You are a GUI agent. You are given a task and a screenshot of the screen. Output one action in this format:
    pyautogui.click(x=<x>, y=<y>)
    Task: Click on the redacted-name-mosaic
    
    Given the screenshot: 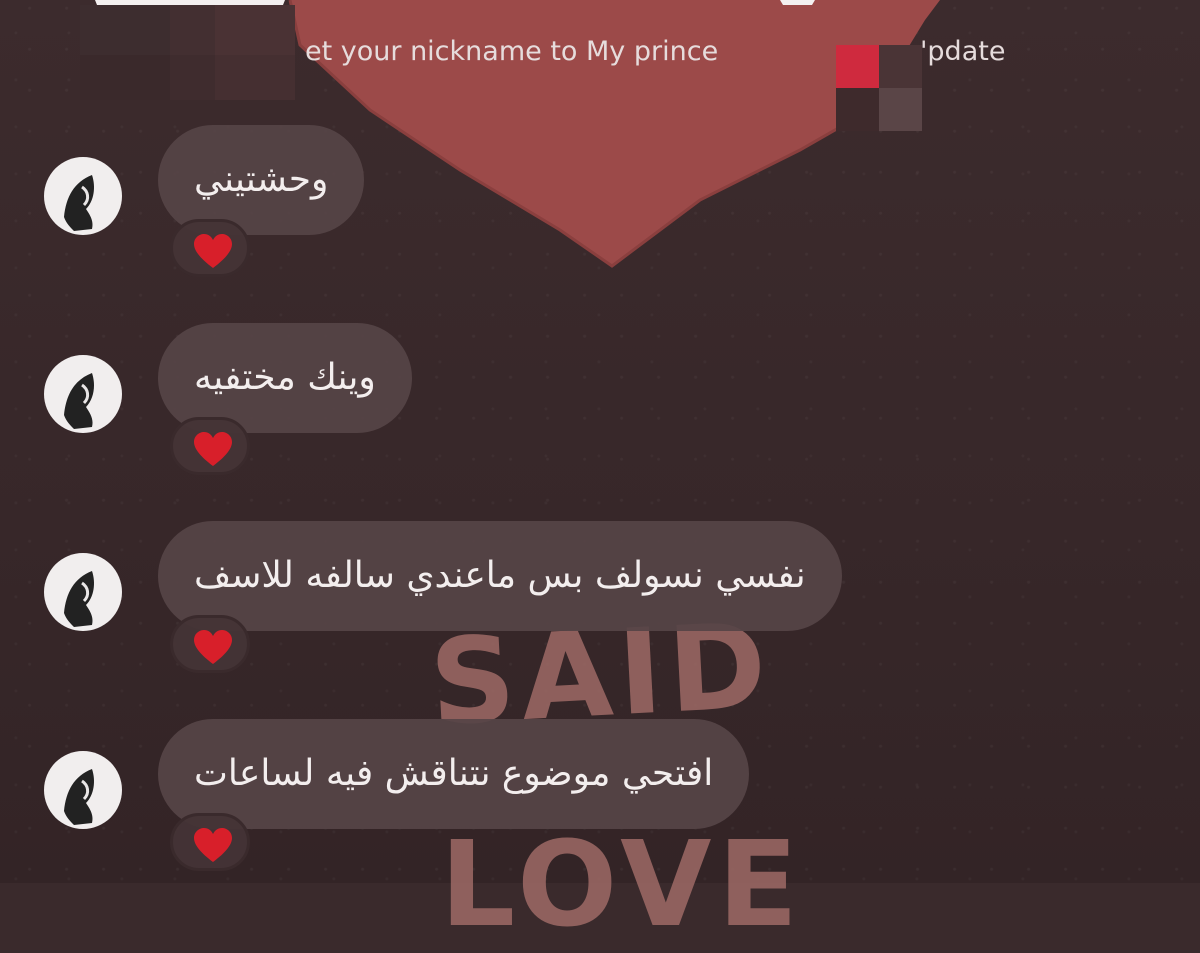 What is the action you would take?
    pyautogui.click(x=187, y=52)
    